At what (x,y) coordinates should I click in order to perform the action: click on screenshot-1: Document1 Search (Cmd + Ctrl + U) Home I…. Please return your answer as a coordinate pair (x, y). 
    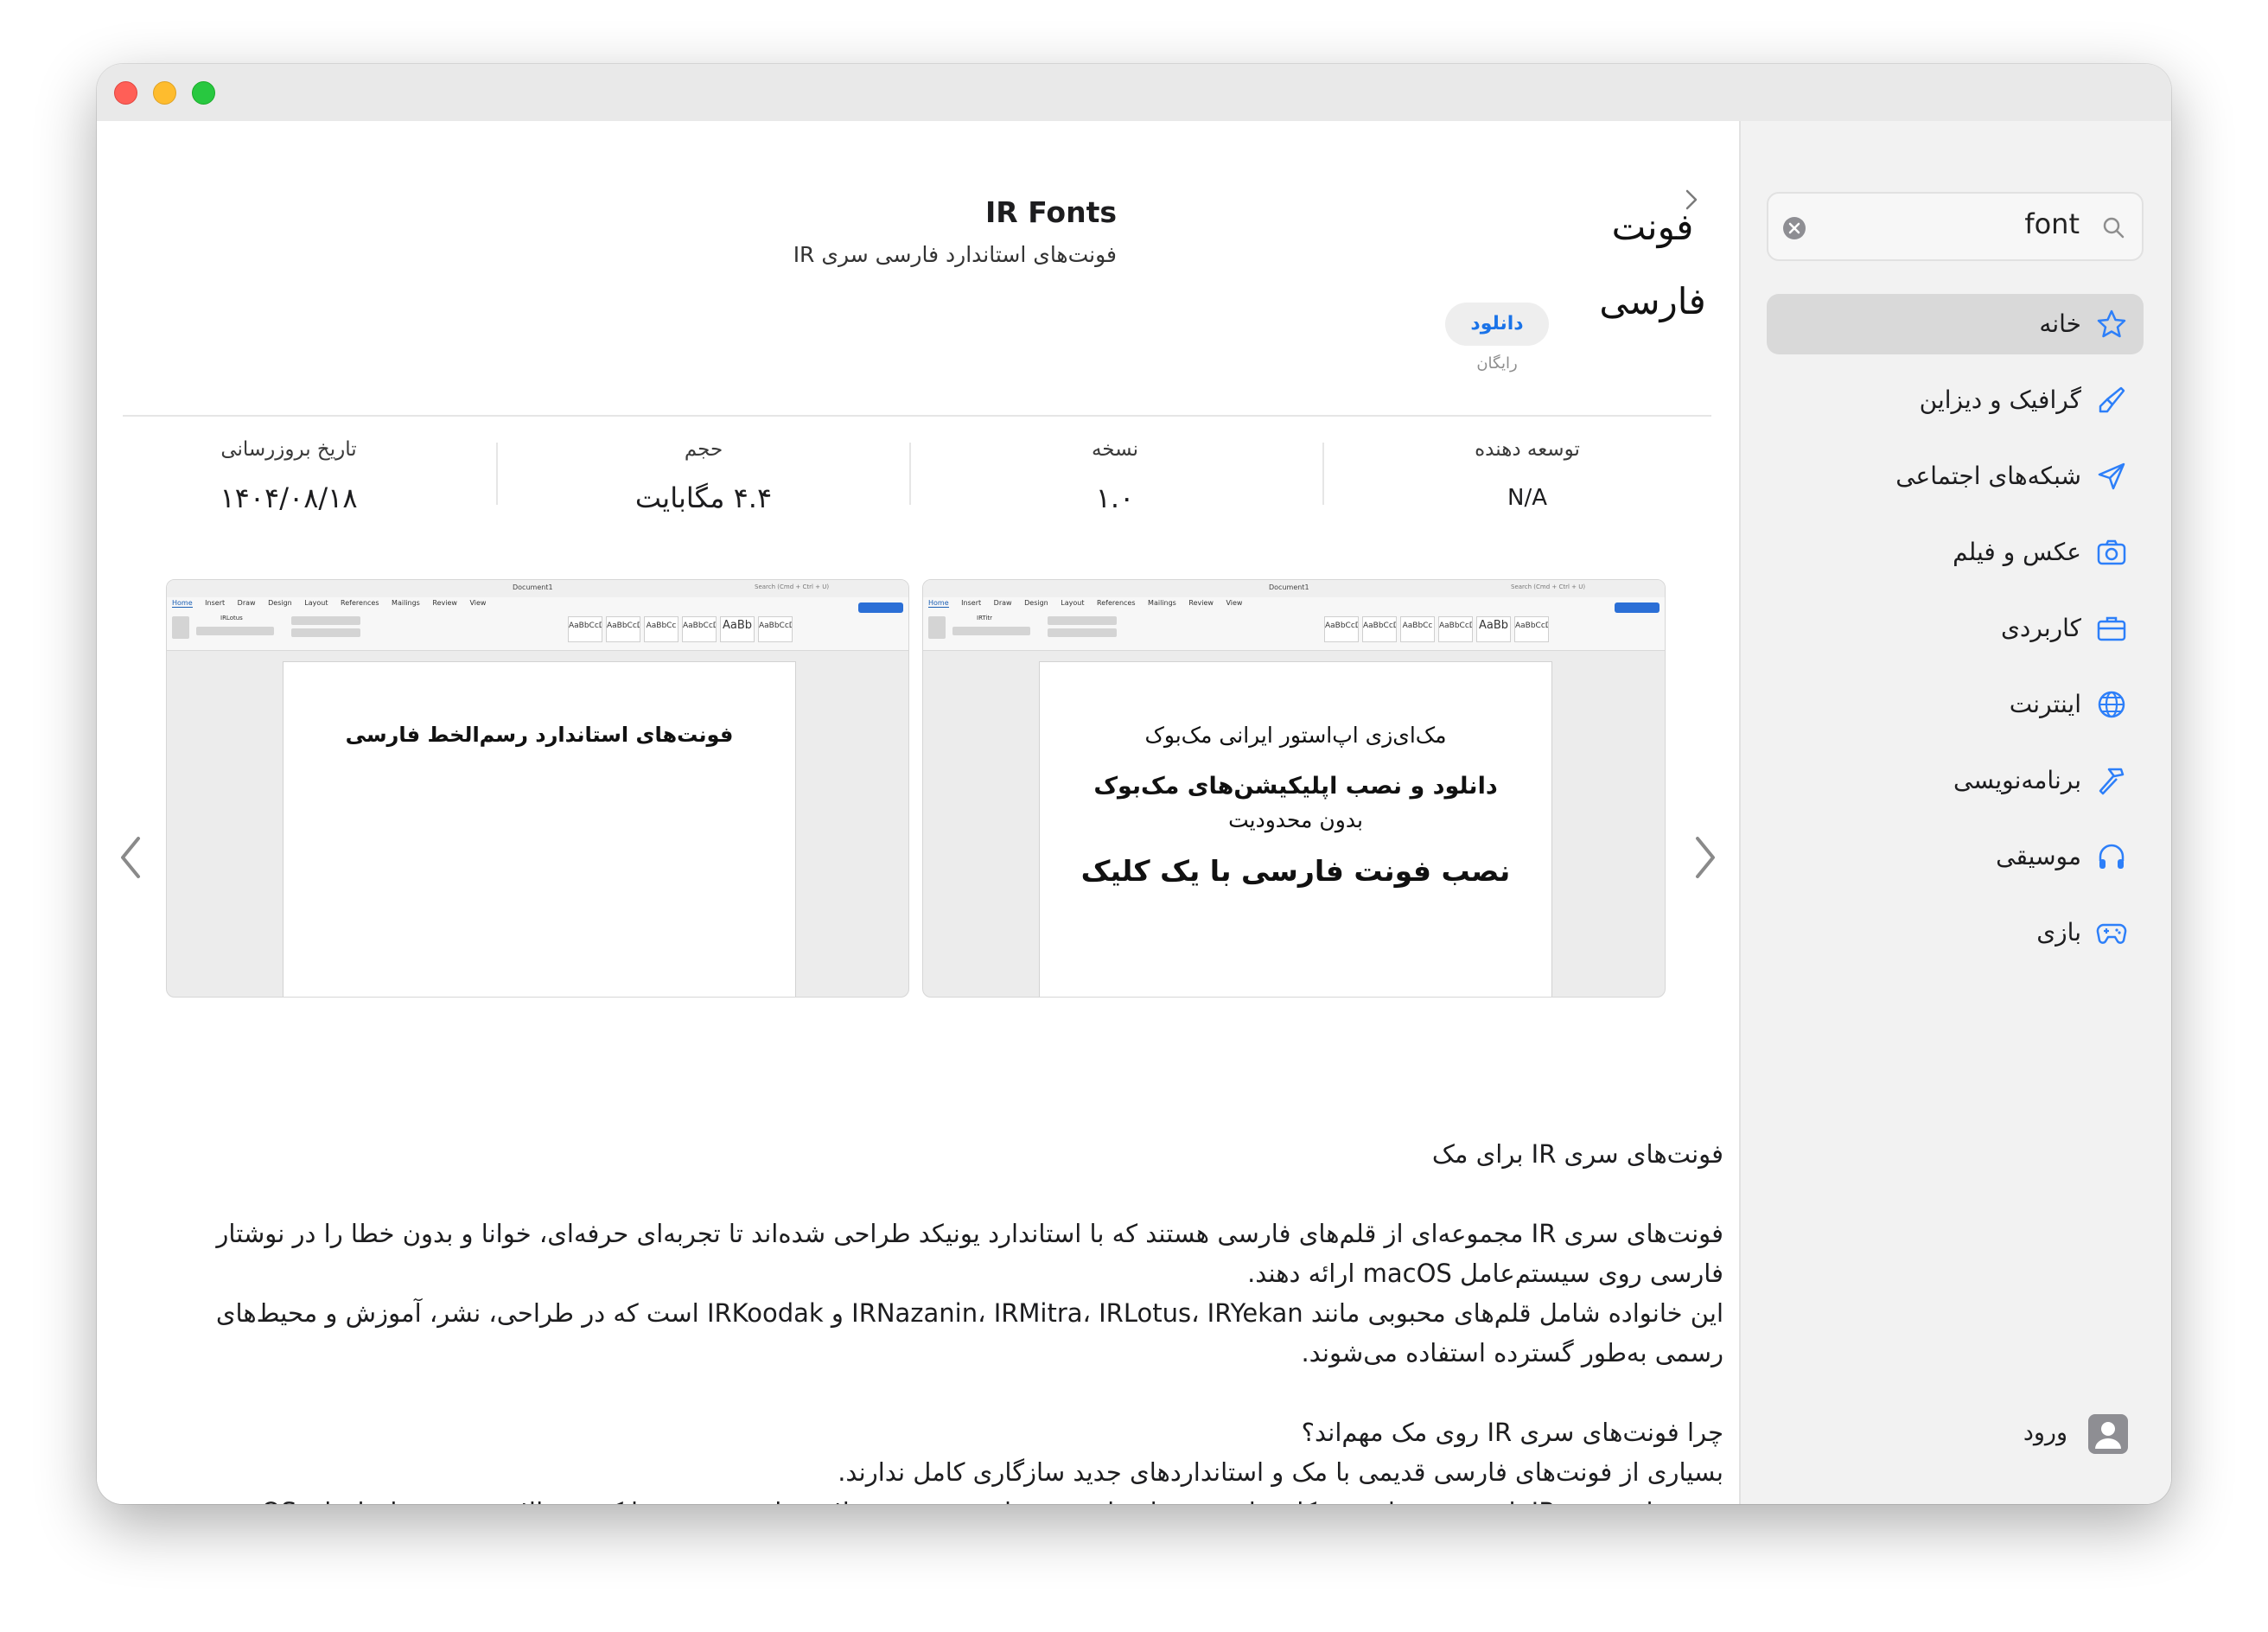
    Looking at the image, I should click on (537, 789).